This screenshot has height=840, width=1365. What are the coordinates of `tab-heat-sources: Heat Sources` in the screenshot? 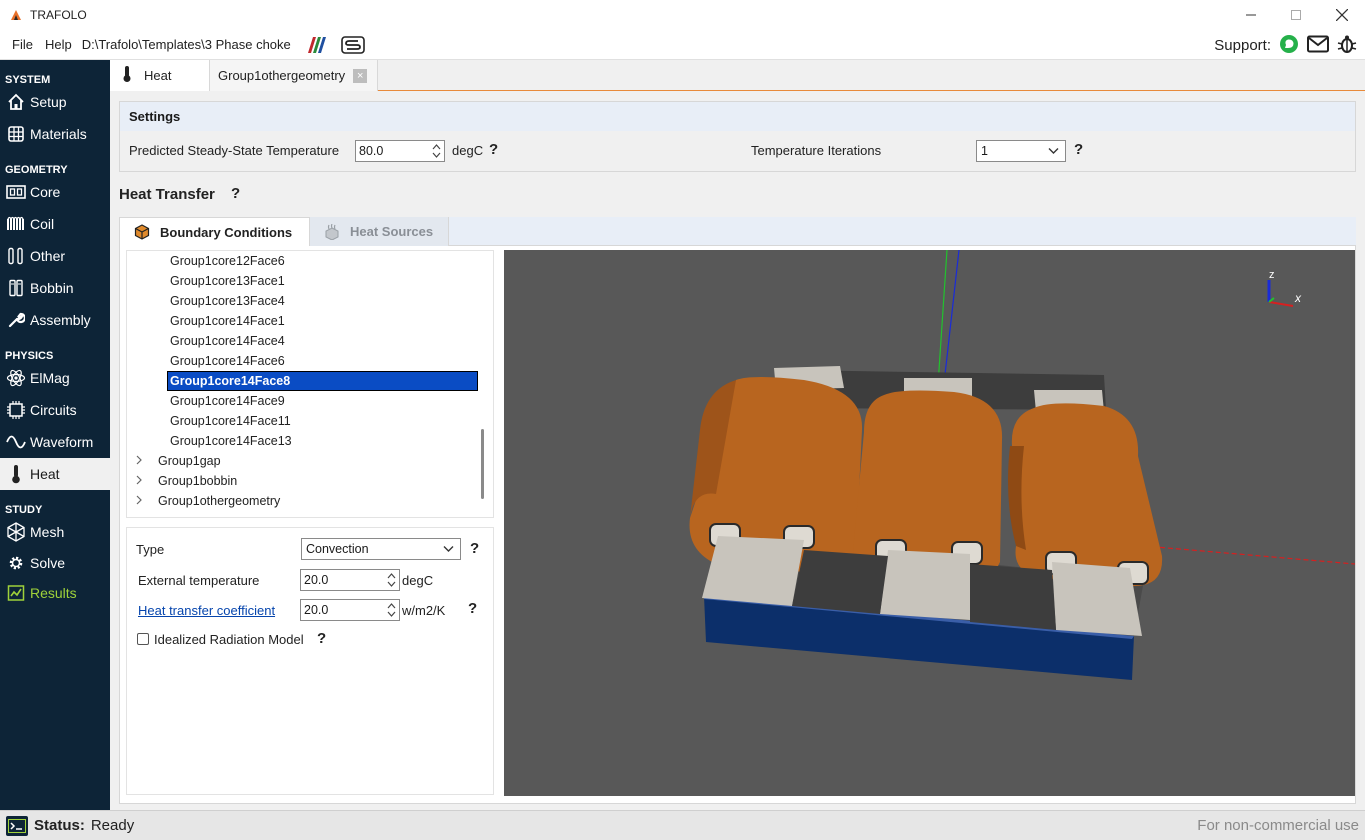 It's located at (379, 231).